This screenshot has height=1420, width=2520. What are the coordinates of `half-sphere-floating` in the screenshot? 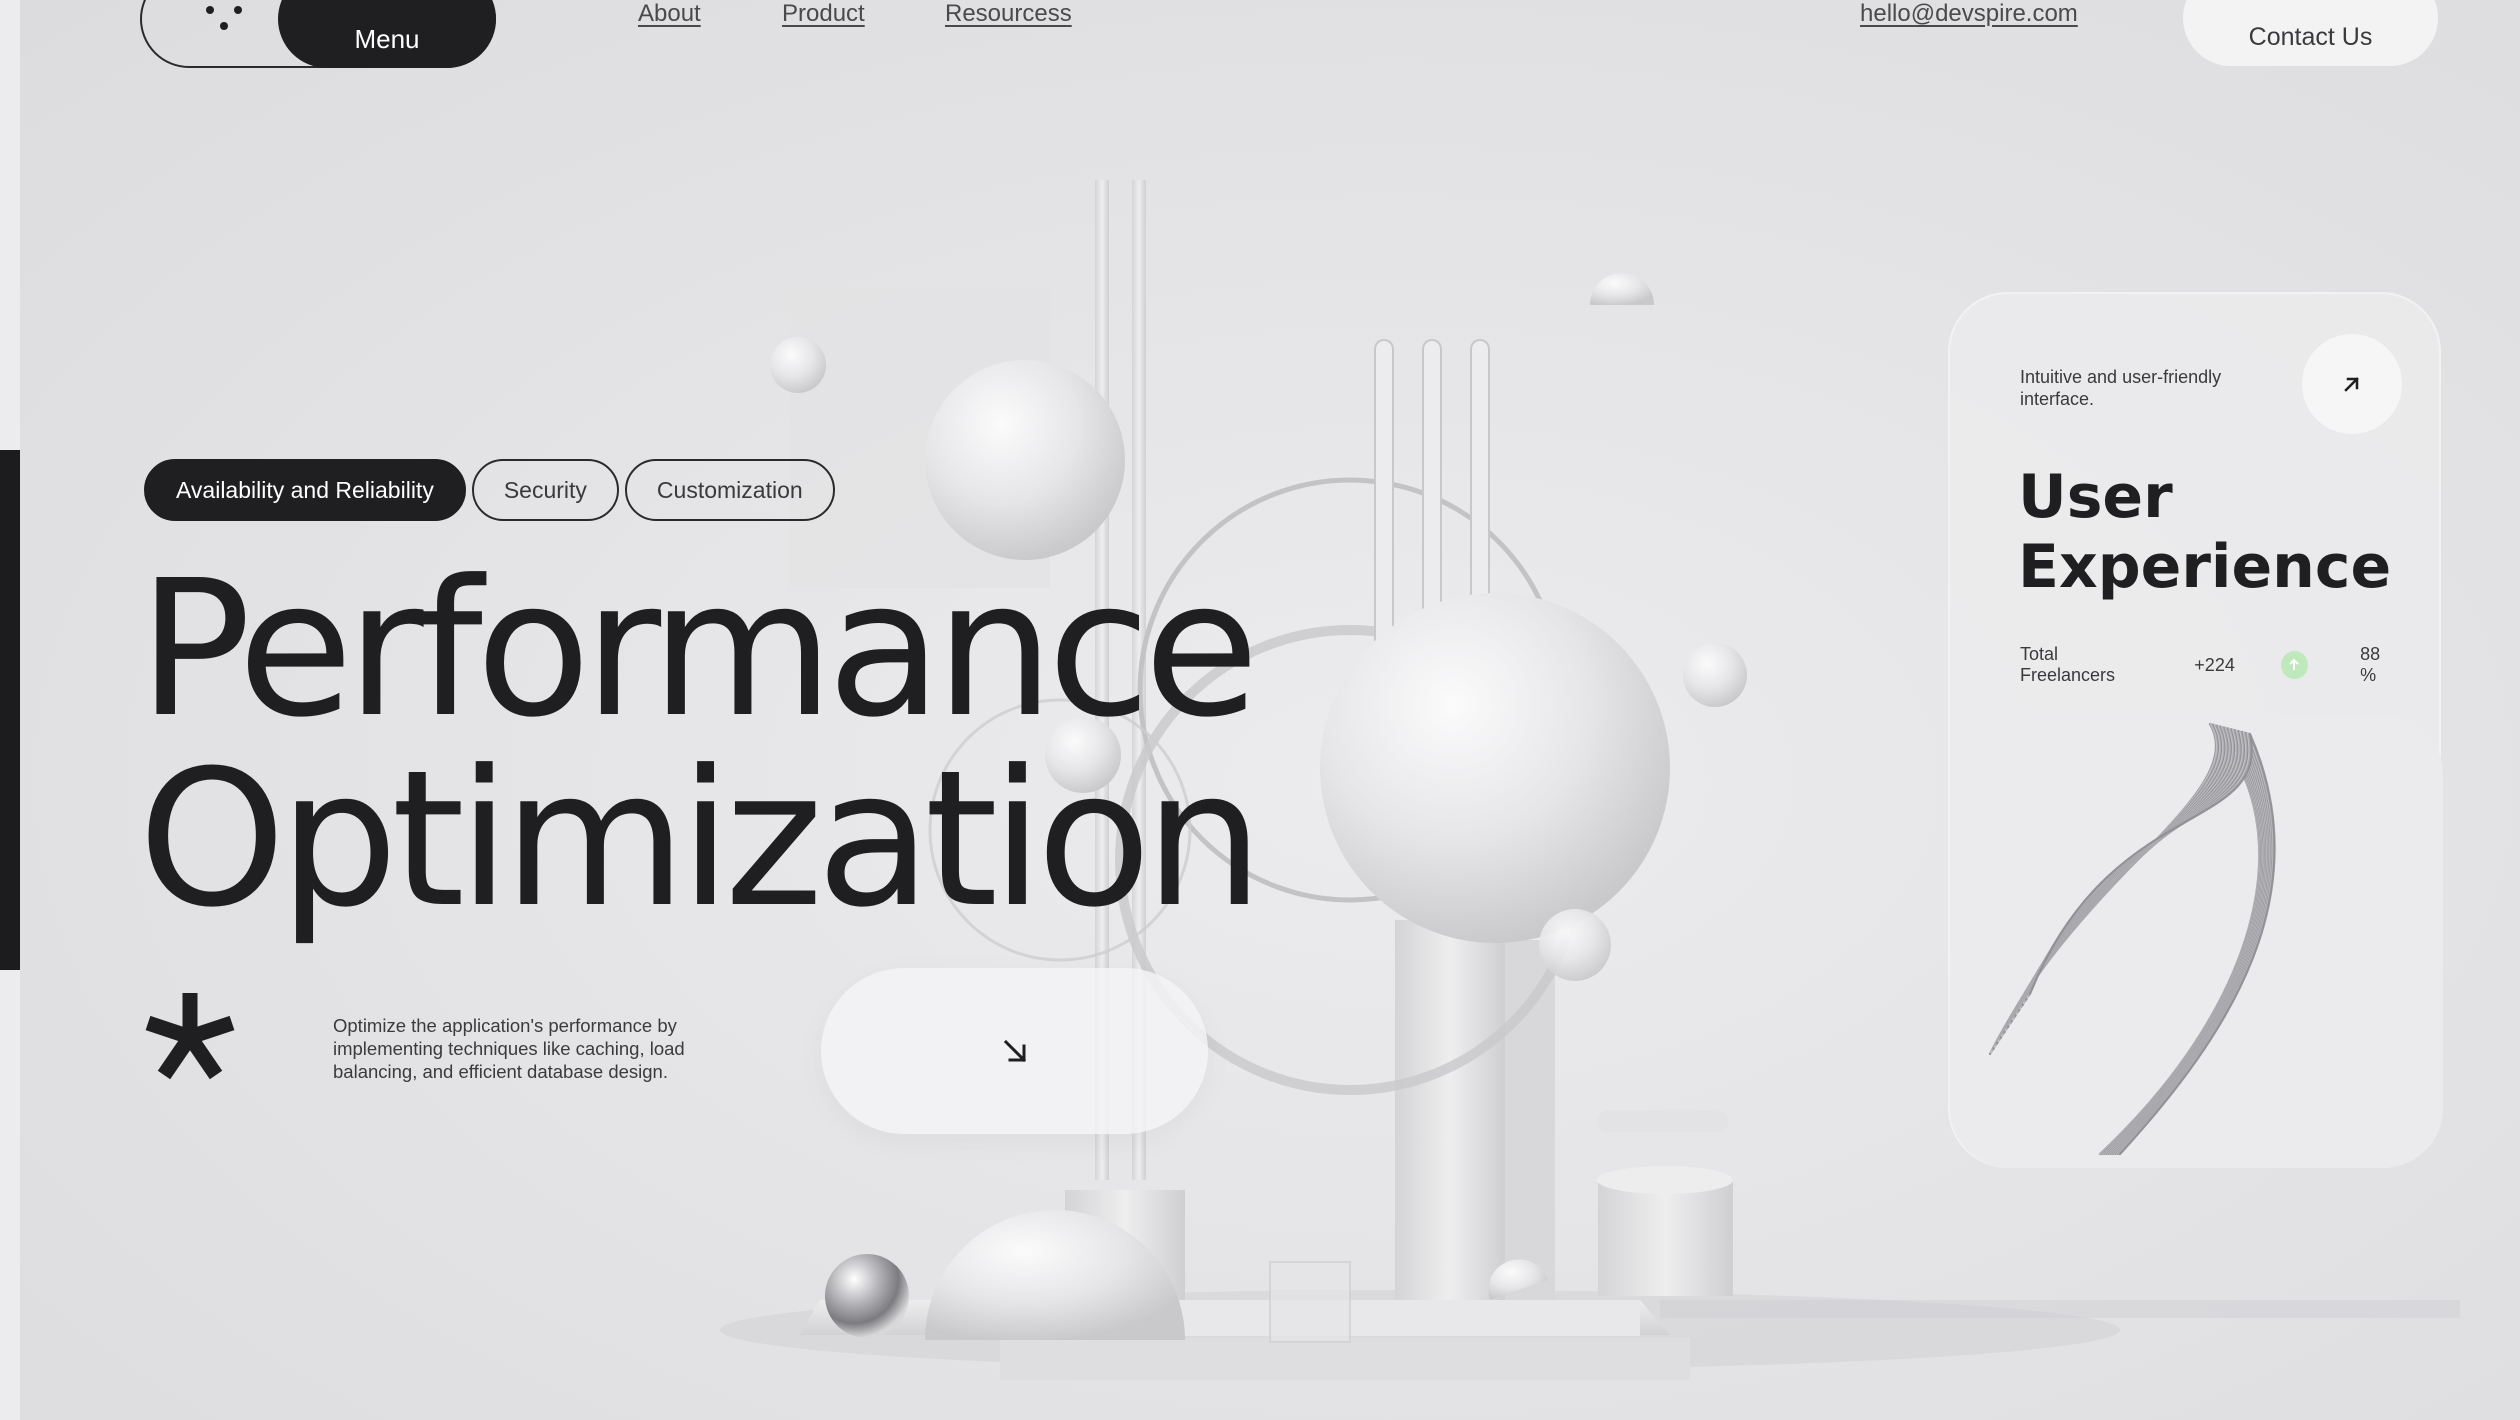 It's located at (1622, 289).